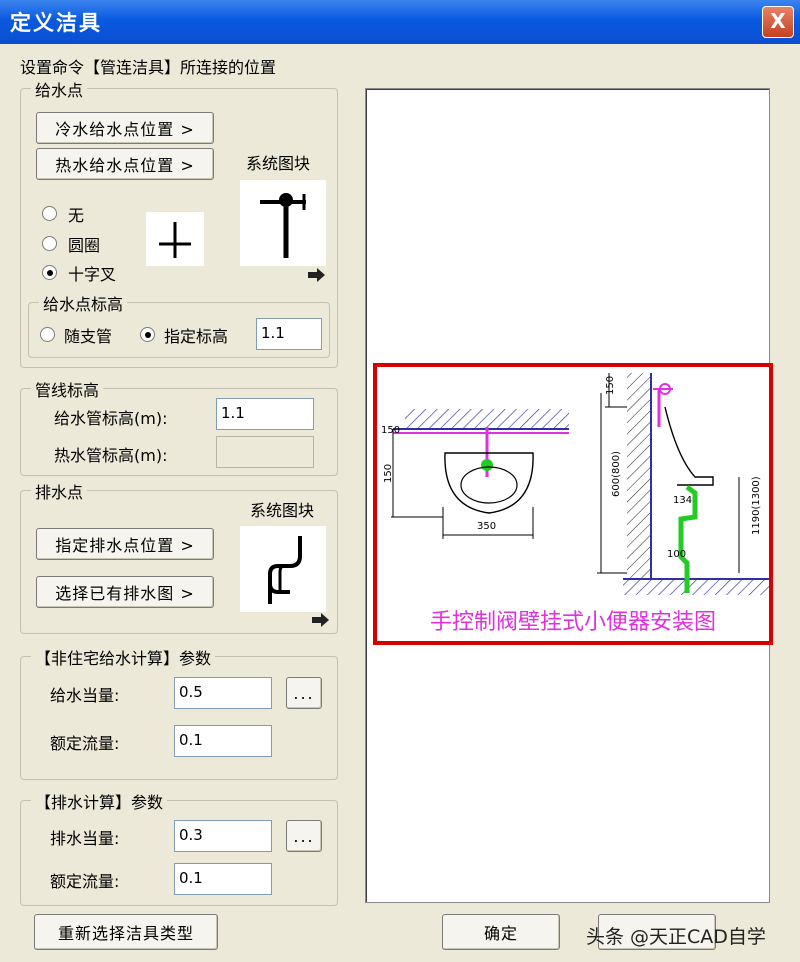  I want to click on drain-system-block-preview, so click(283, 569).